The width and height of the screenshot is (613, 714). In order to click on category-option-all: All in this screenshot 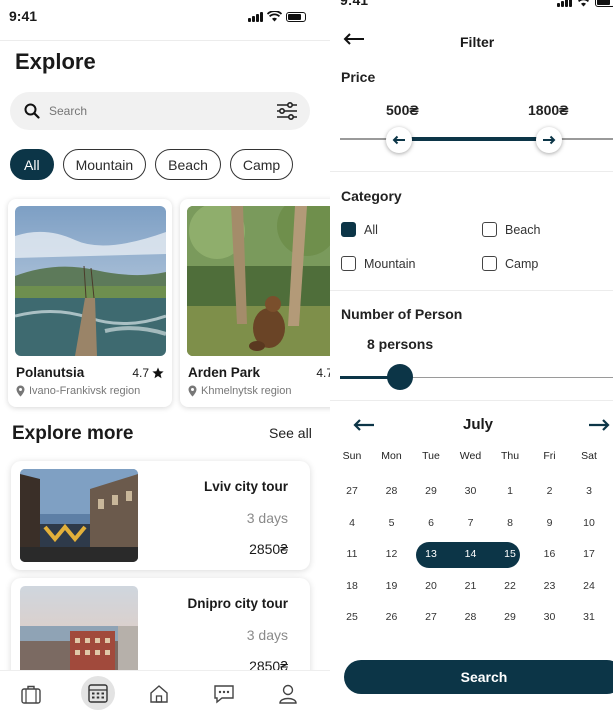, I will do `click(359, 229)`.